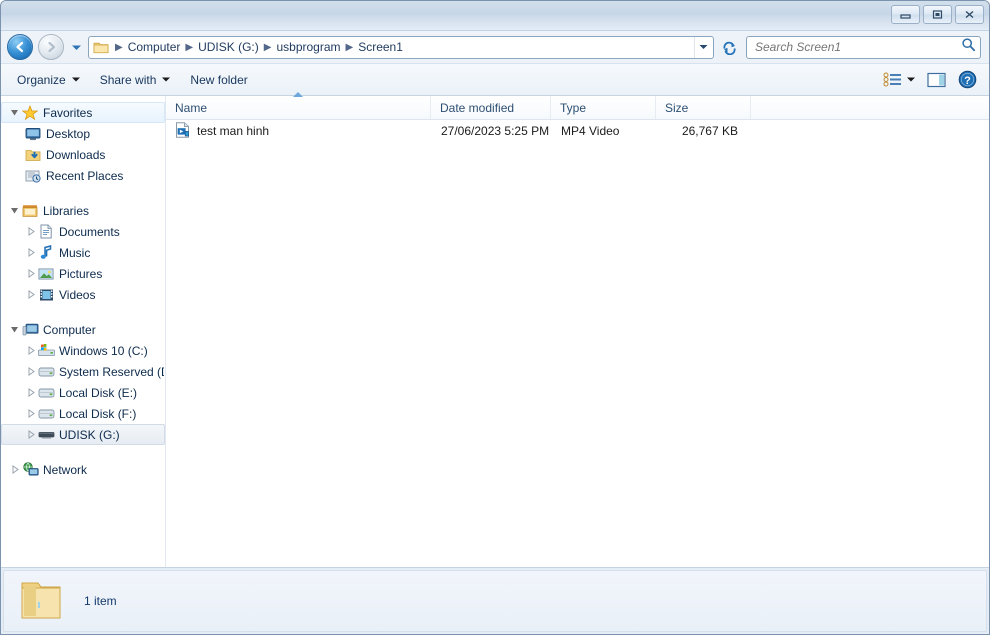  I want to click on organize-button: Organize, so click(48, 80).